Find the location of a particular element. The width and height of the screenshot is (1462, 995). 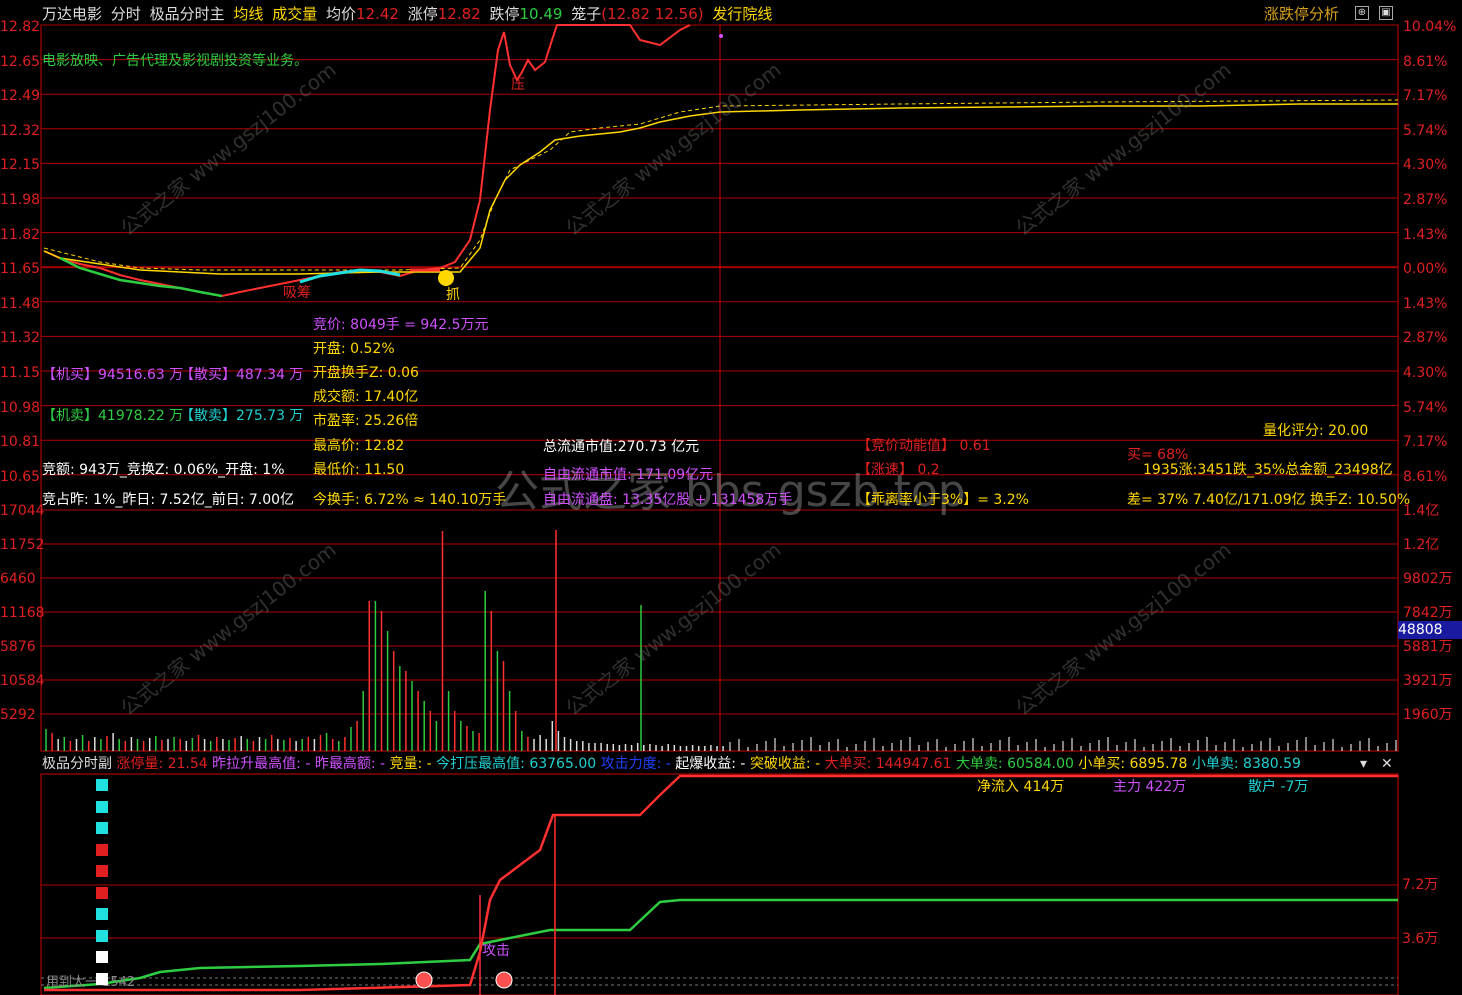

suppress-max: 今打压最高值: 63765.00 is located at coordinates (516, 764).